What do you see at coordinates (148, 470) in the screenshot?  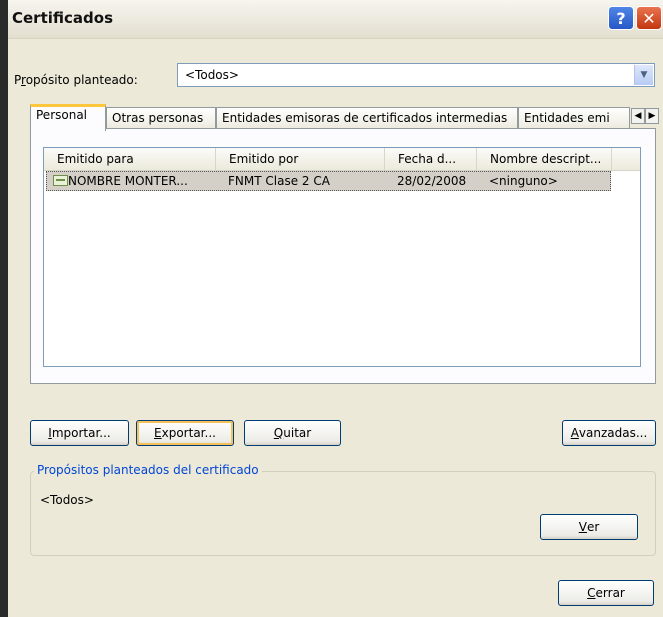 I see `group-title: Propósitos planteados del certificado` at bounding box center [148, 470].